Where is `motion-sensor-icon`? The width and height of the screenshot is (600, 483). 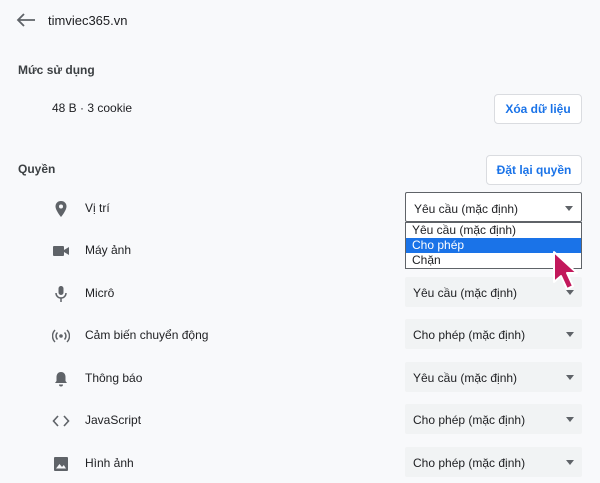 motion-sensor-icon is located at coordinates (61, 336).